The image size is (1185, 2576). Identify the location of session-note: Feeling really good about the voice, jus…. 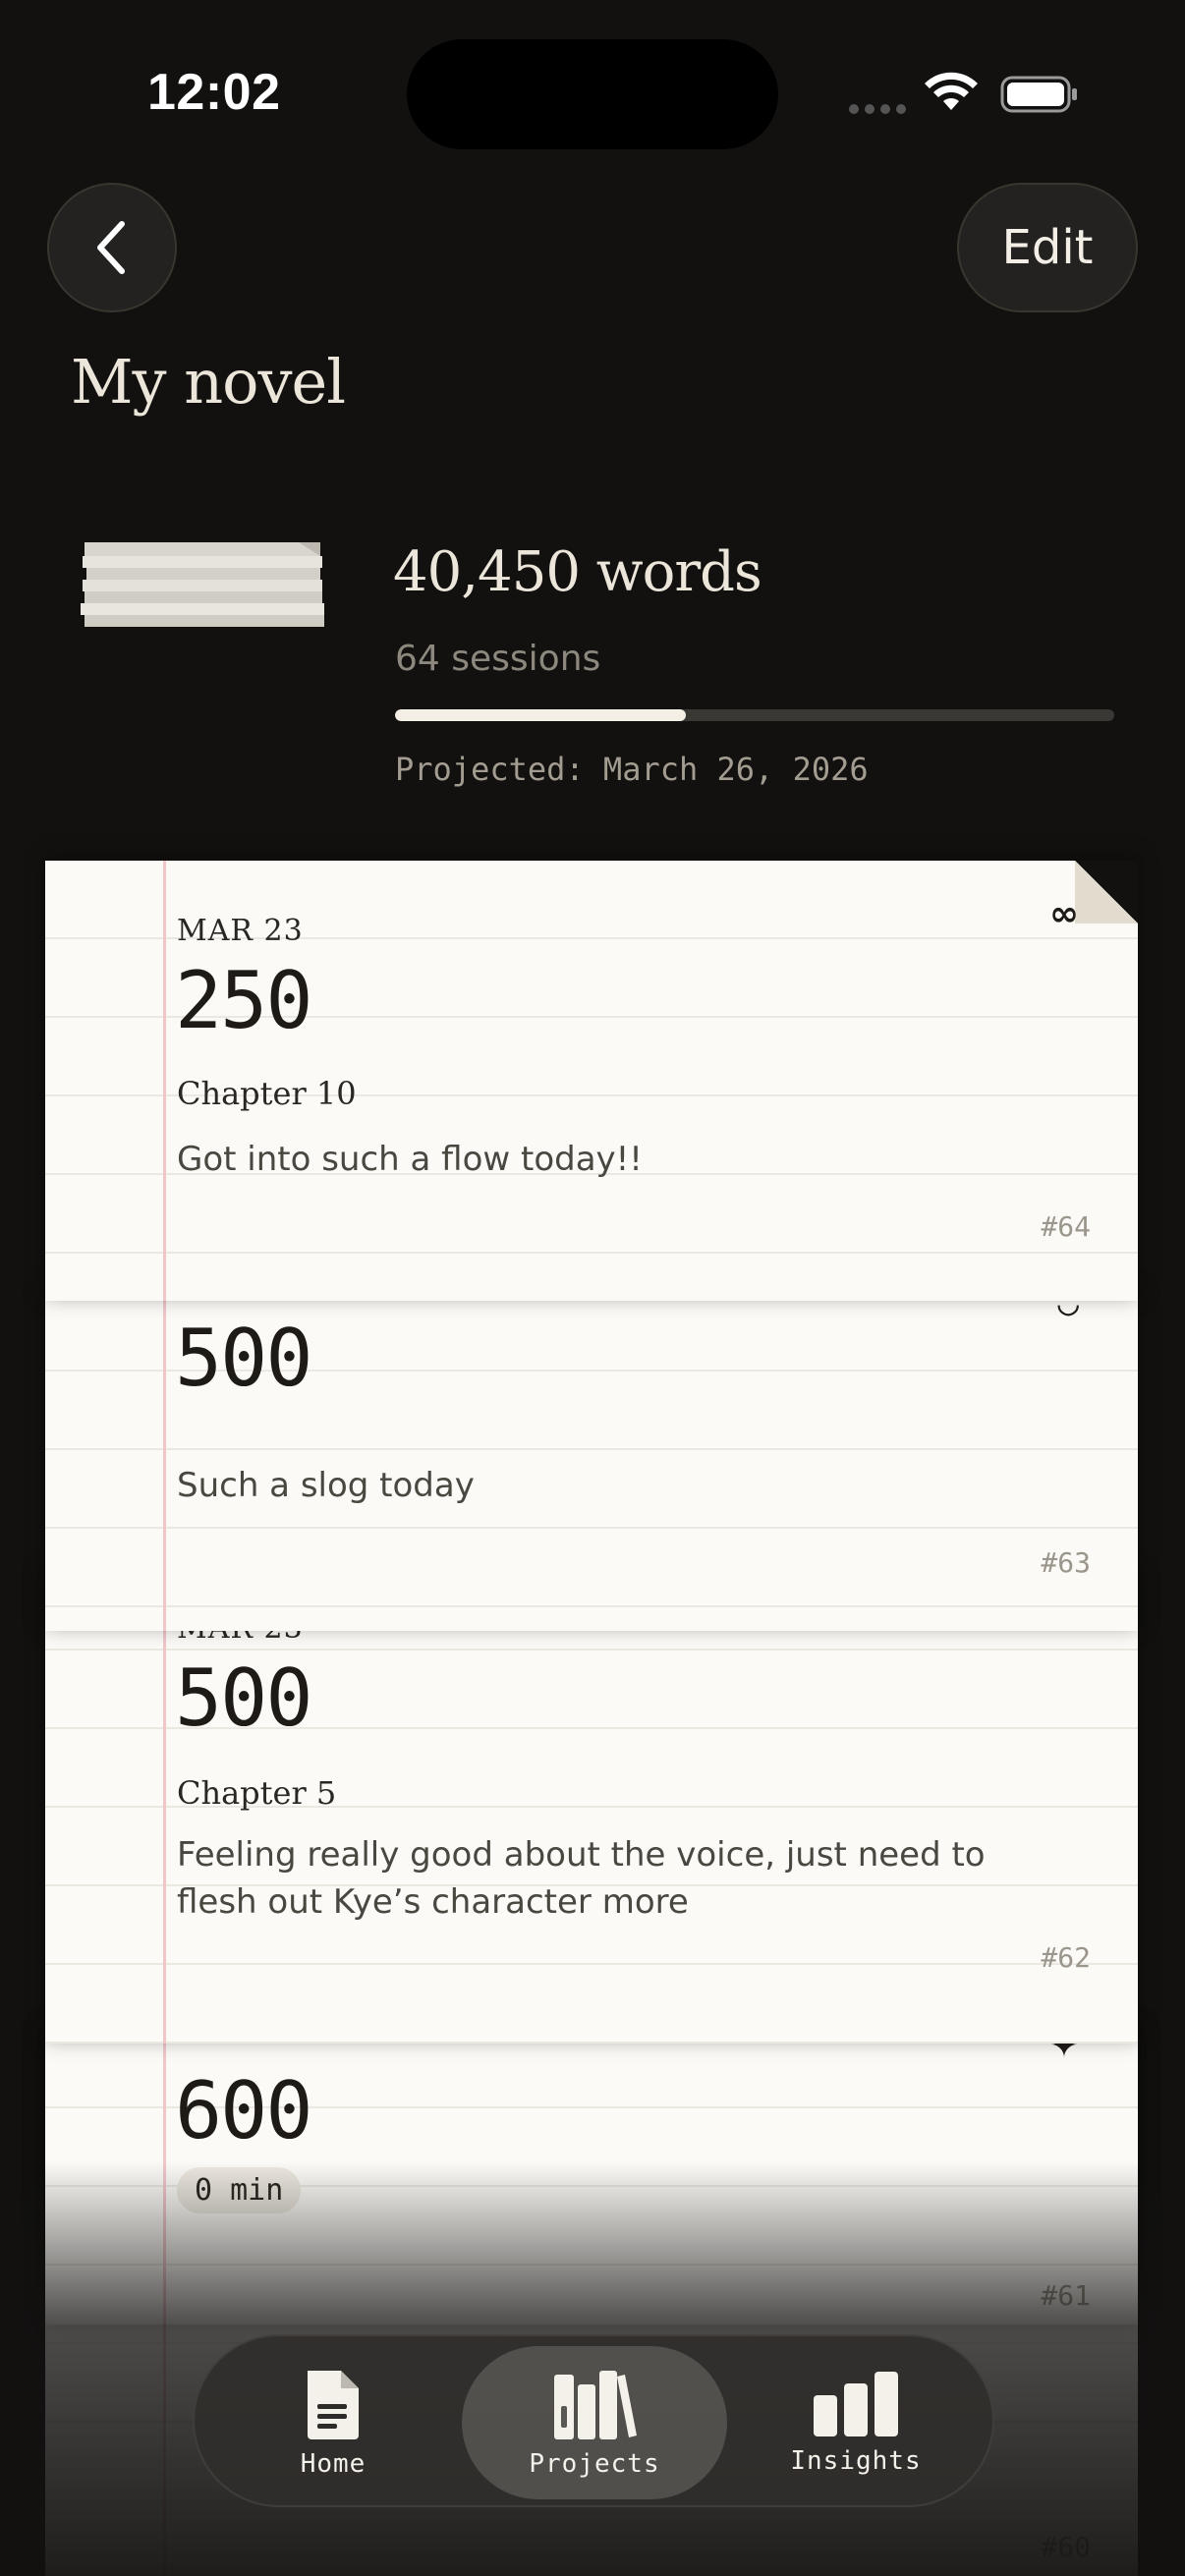
(581, 1878).